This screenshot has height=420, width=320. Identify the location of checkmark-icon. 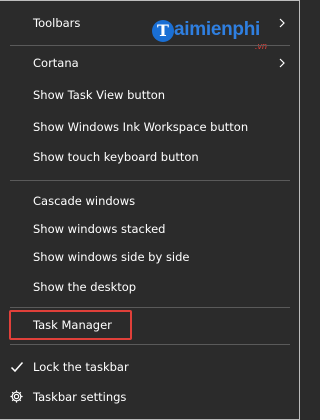
(17, 367).